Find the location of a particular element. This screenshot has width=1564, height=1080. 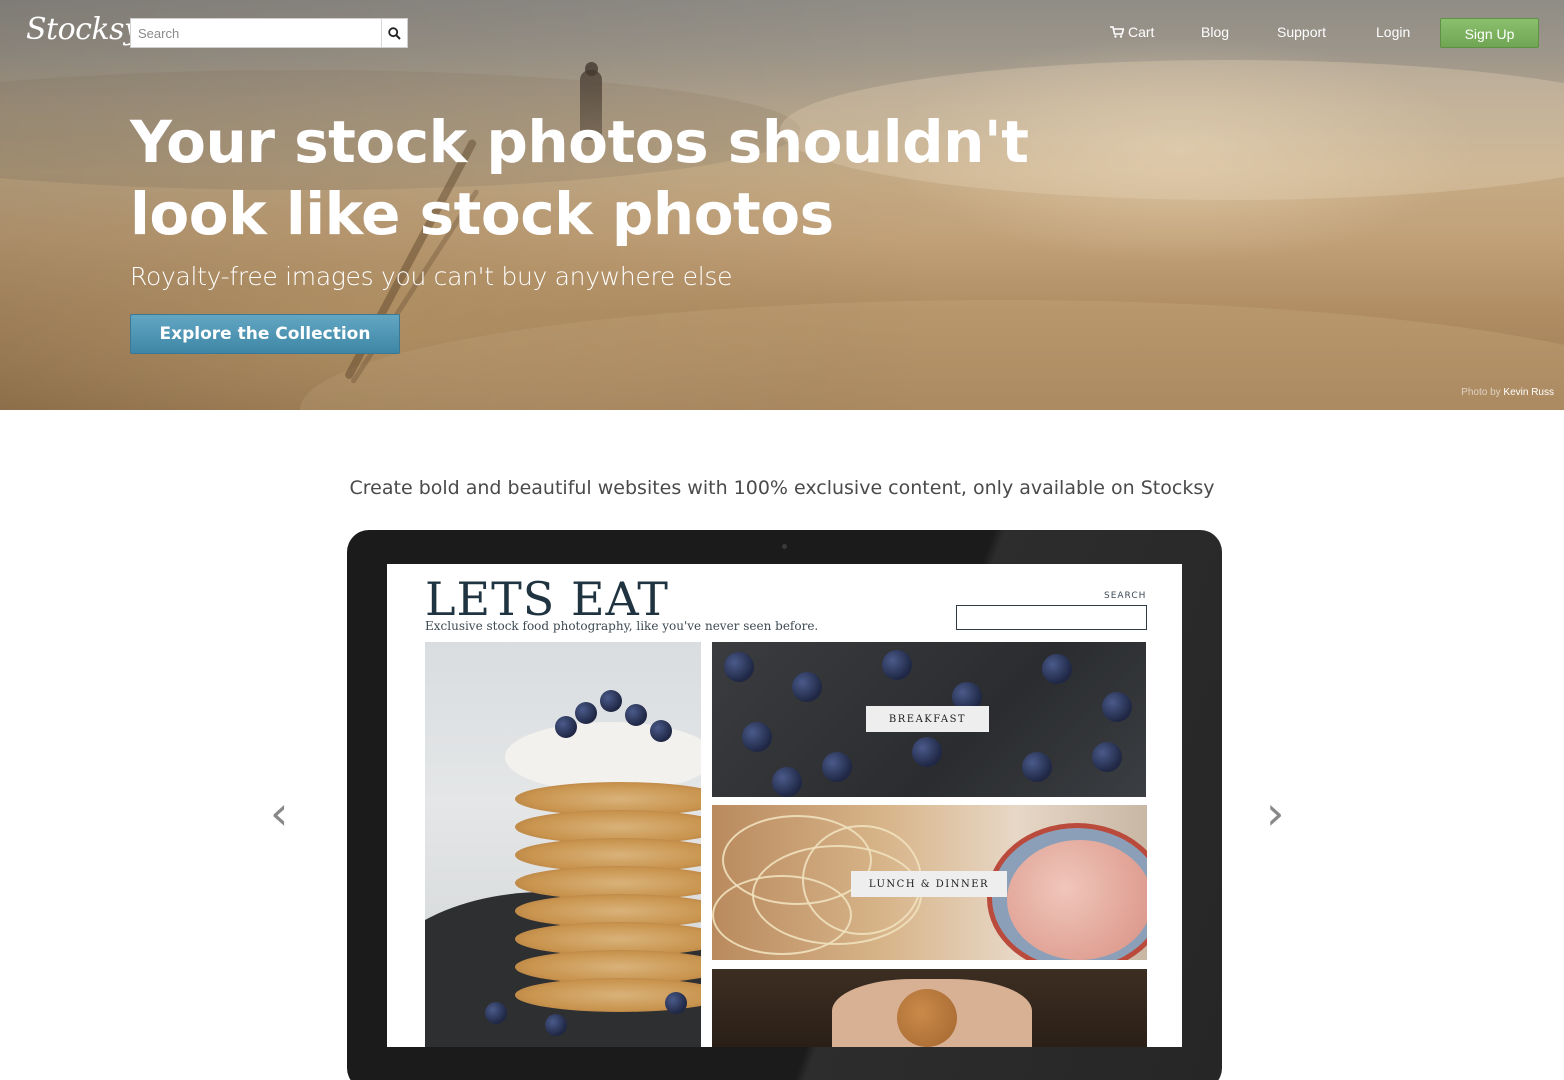

nav-cart: Cart is located at coordinates (1132, 32).